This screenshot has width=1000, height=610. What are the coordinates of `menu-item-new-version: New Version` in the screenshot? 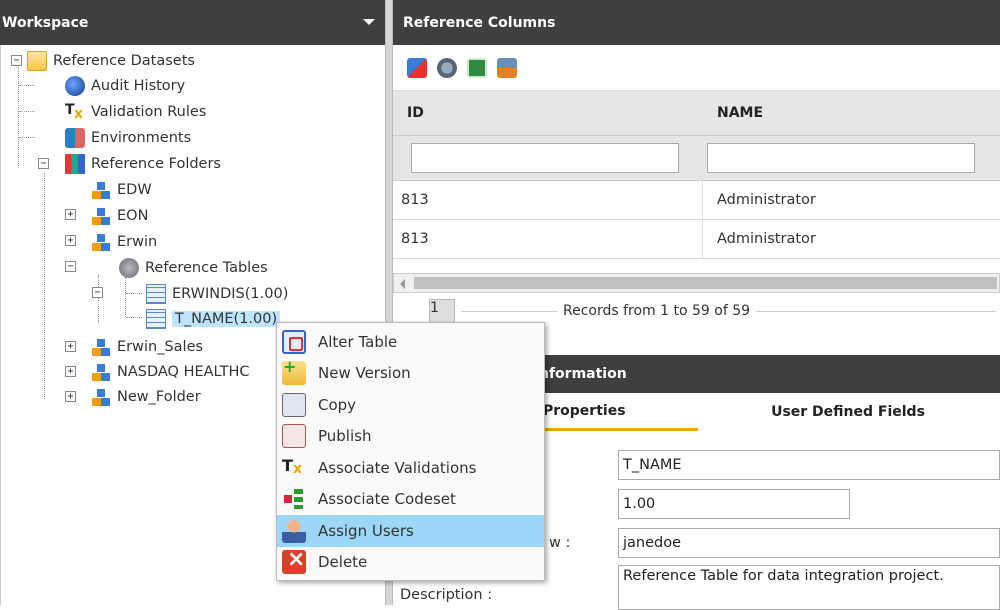 It's located at (410, 373).